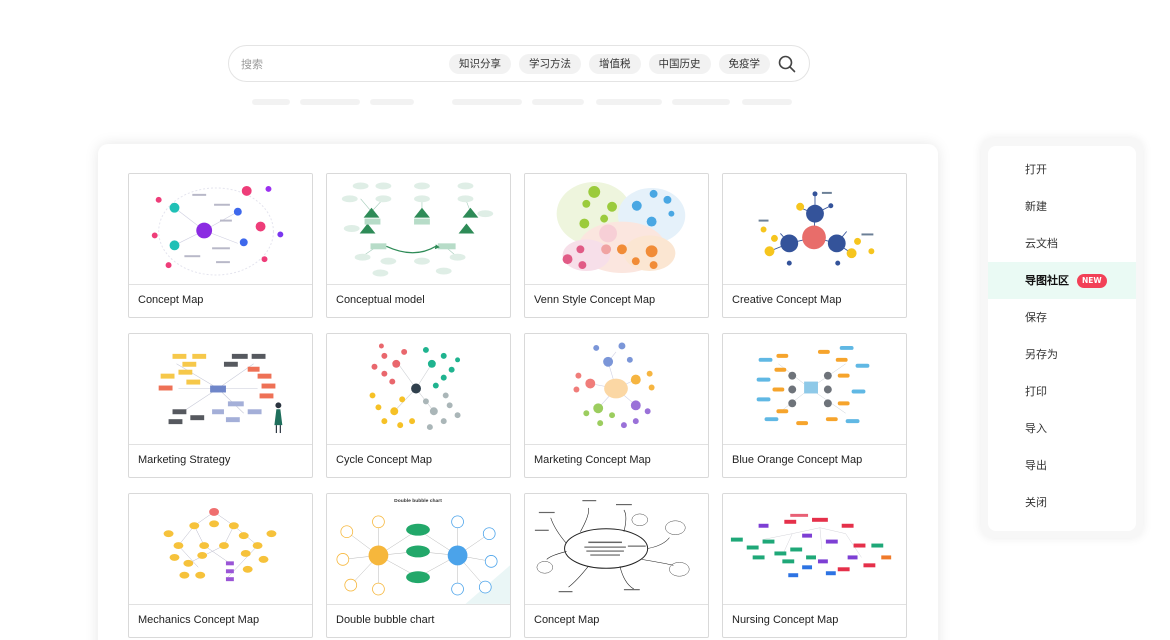 Image resolution: width=1170 pixels, height=640 pixels. I want to click on template-card: Marketing Concept Map, so click(616, 405).